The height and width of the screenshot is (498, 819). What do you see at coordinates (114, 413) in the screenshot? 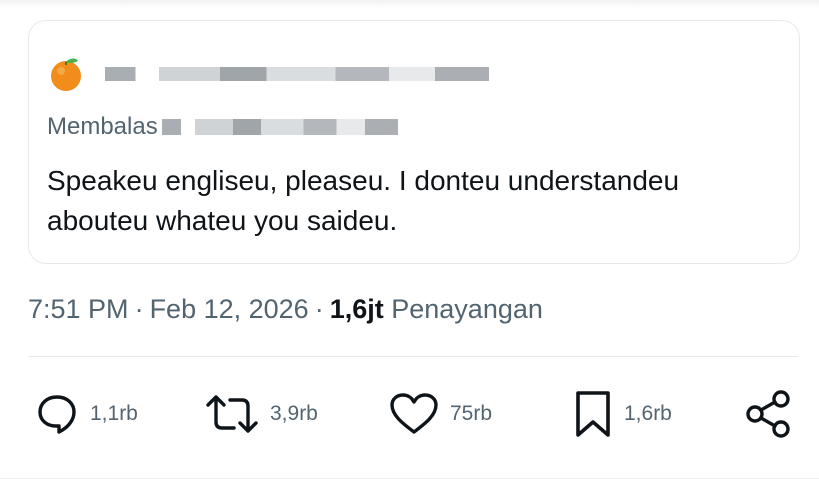
I see `reply-count: 1,1rb` at bounding box center [114, 413].